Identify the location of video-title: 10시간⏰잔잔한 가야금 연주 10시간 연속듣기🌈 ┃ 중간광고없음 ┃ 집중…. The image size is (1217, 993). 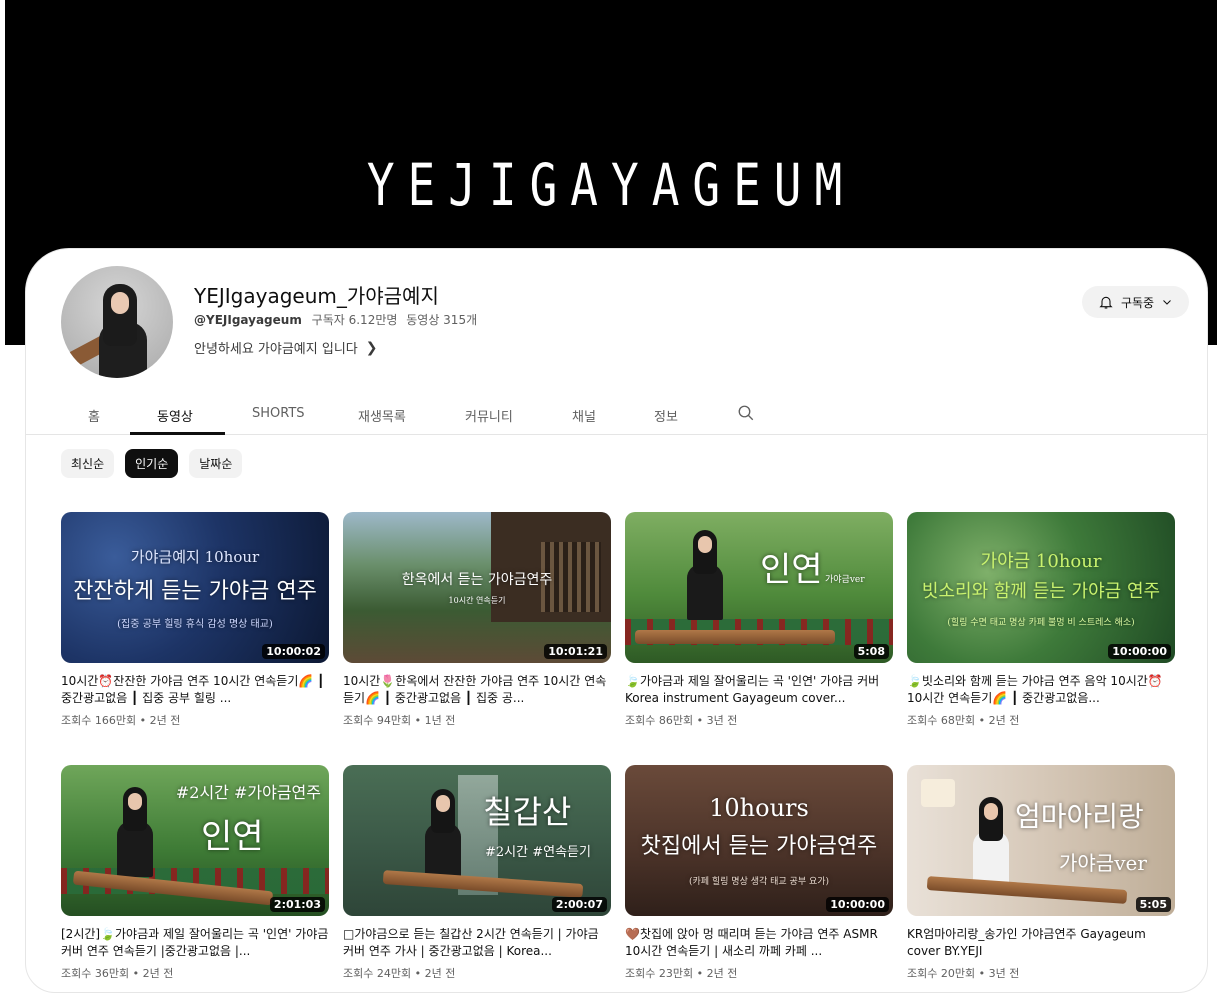
(195, 690).